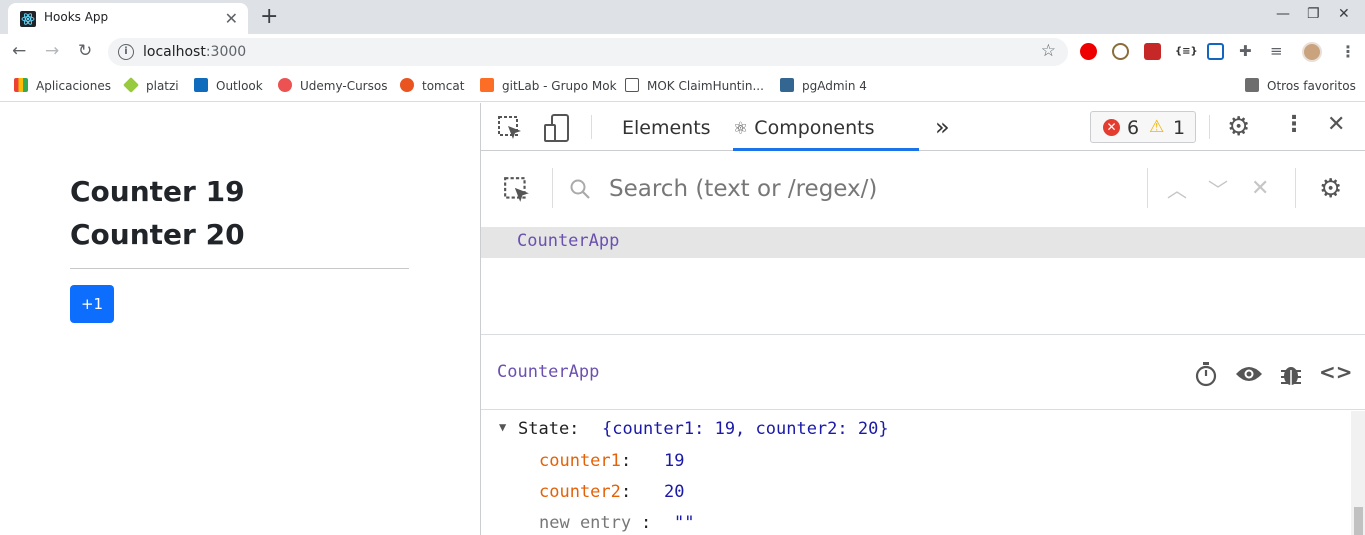  Describe the element at coordinates (923, 242) in the screenshot. I see `tree-row-selected: CounterApp` at that location.